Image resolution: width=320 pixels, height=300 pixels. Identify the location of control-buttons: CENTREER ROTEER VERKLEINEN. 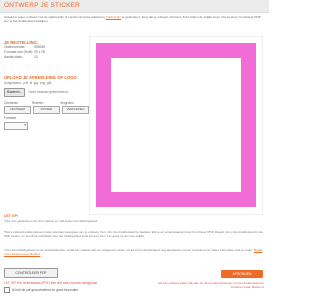
(46, 110).